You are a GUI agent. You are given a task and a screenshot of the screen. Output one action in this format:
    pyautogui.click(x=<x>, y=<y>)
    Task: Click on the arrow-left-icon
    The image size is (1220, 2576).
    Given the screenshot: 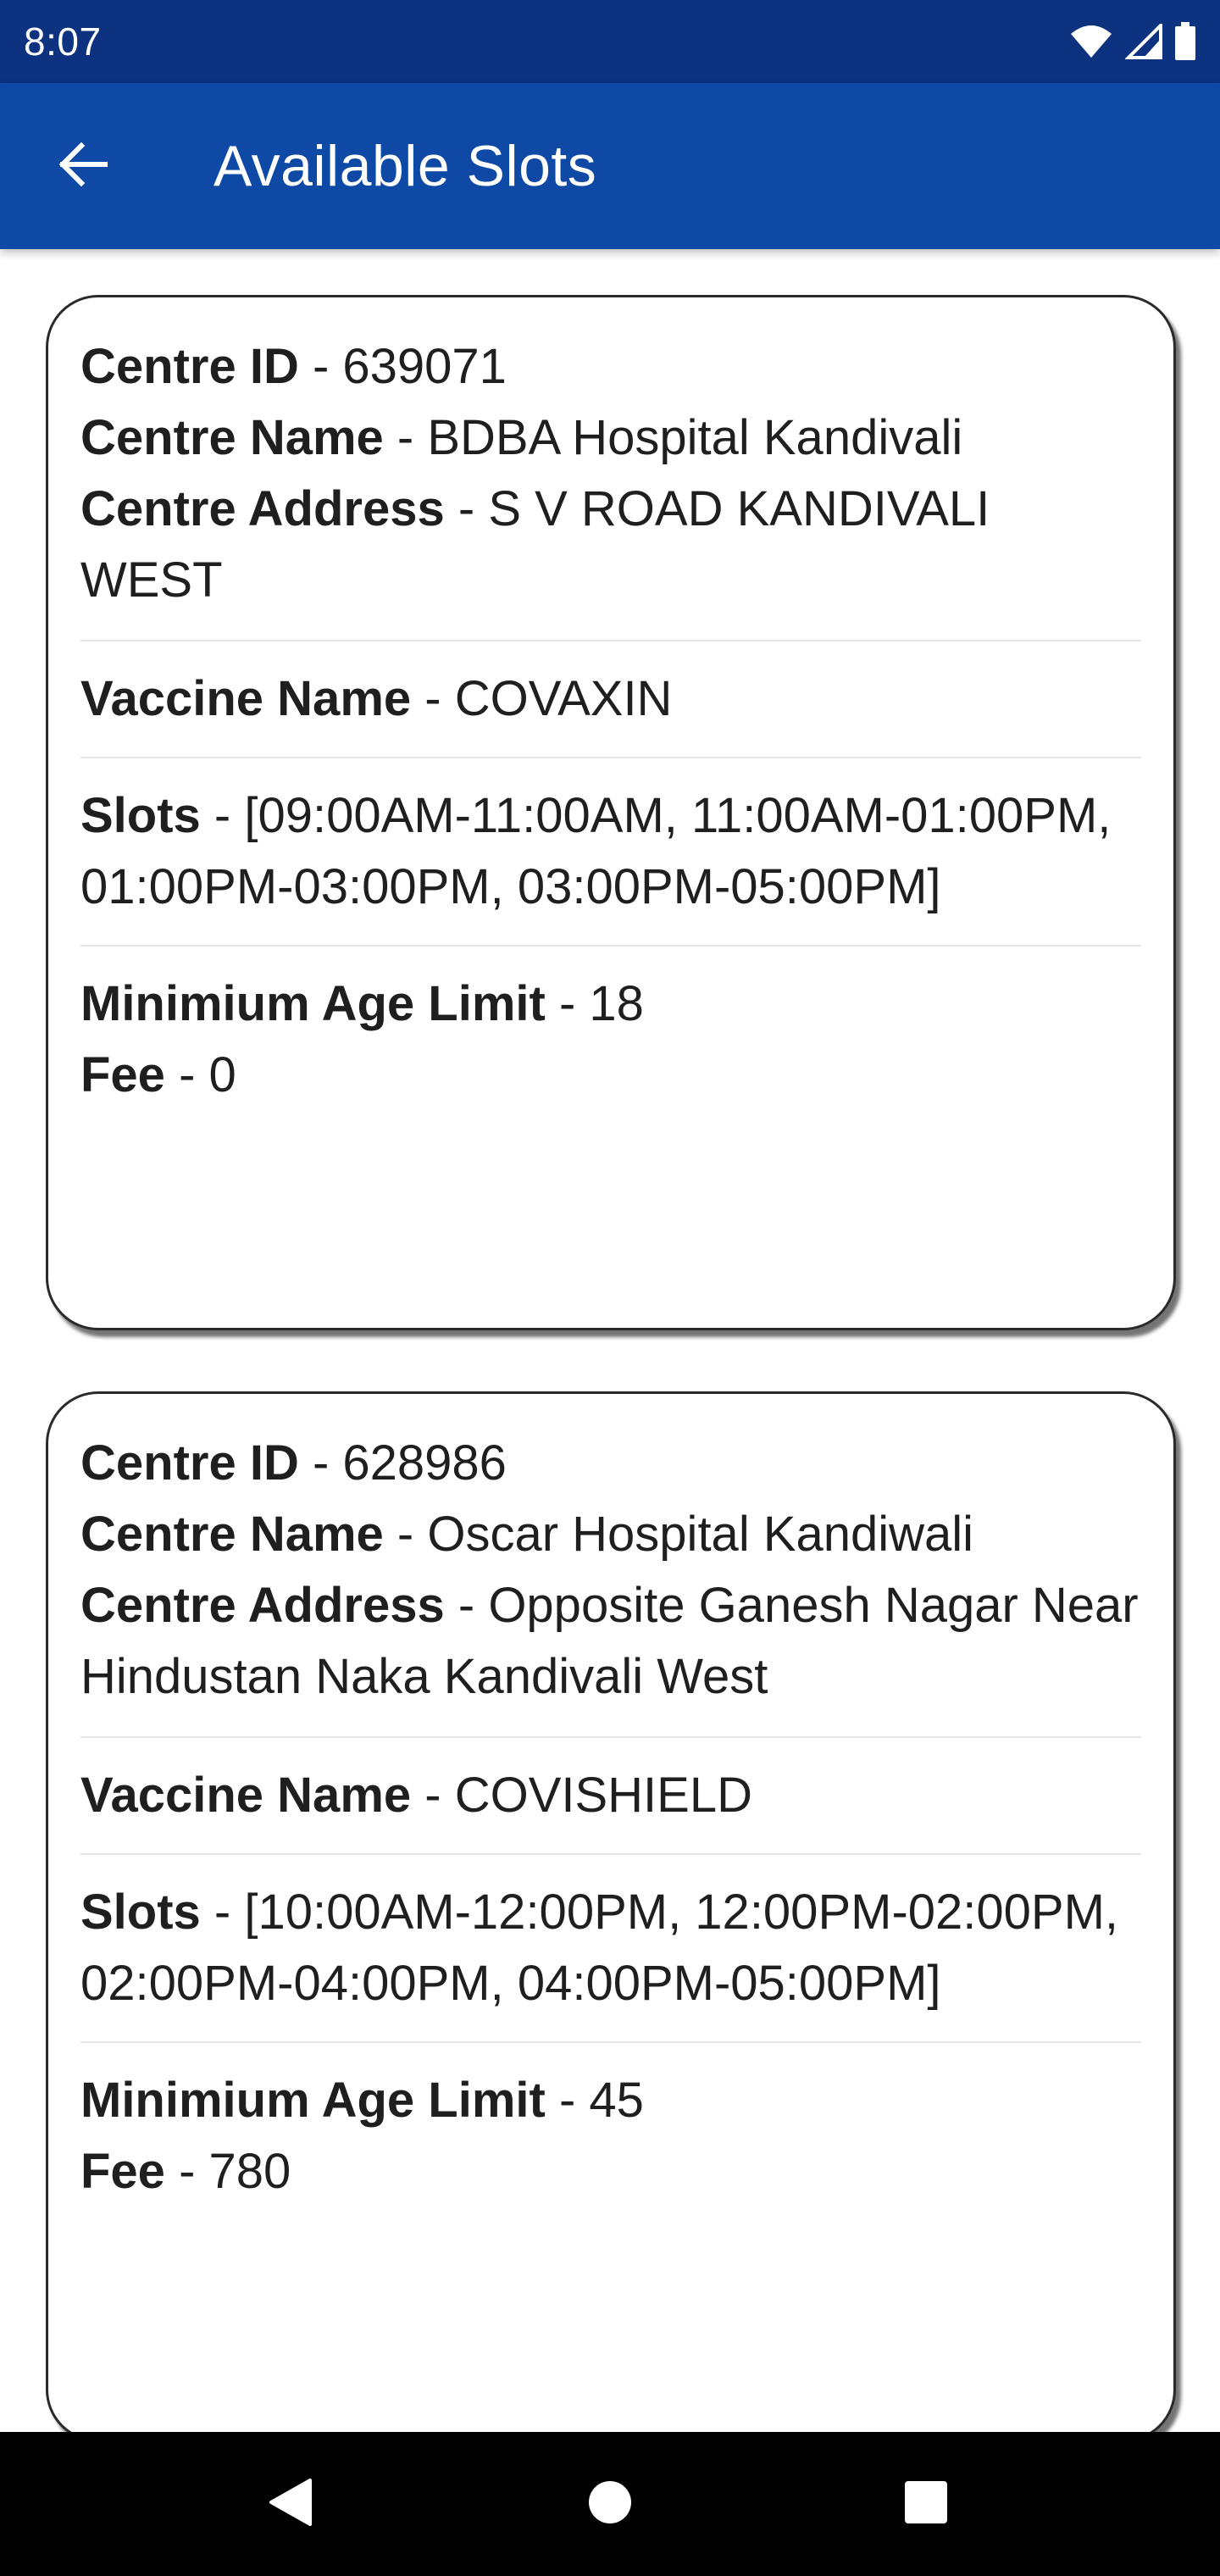 What is the action you would take?
    pyautogui.click(x=82, y=166)
    